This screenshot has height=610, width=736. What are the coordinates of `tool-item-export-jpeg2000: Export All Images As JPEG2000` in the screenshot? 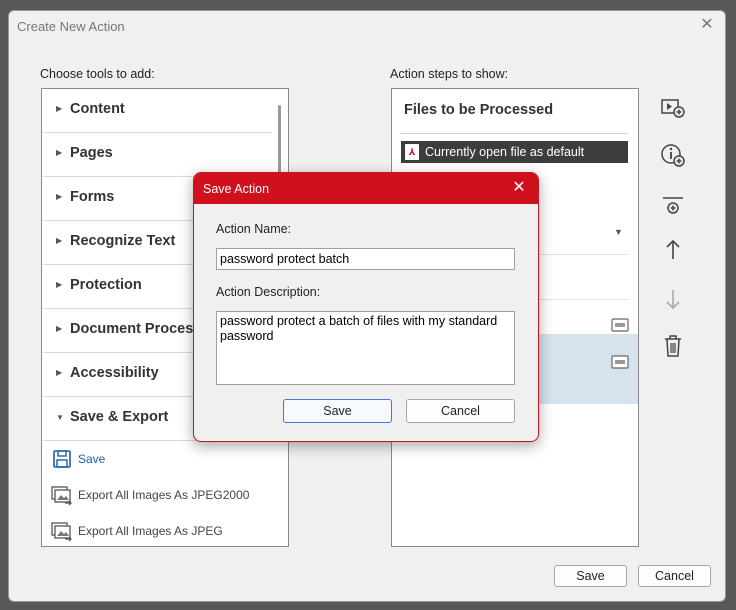 It's located at (165, 495).